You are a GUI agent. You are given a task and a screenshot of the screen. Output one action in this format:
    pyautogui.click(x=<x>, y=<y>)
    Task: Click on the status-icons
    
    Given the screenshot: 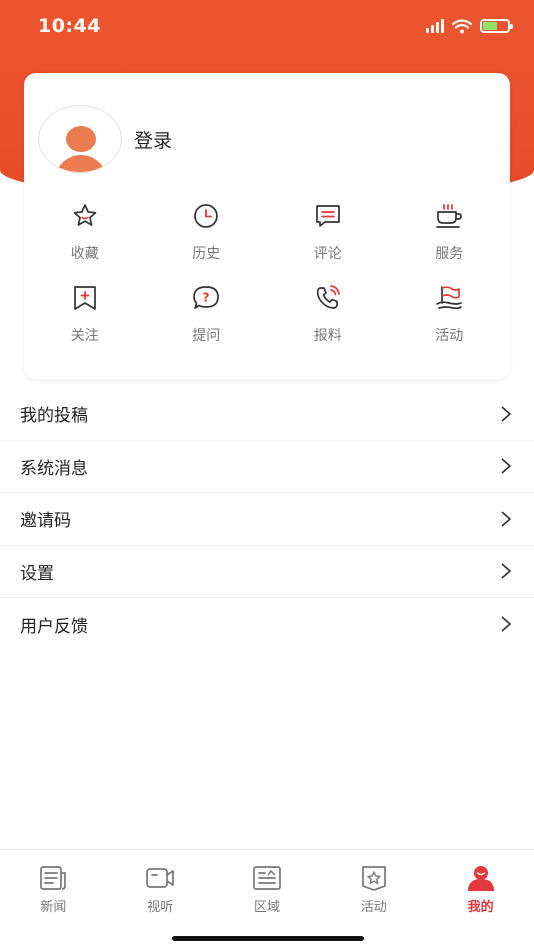 What is the action you would take?
    pyautogui.click(x=469, y=26)
    